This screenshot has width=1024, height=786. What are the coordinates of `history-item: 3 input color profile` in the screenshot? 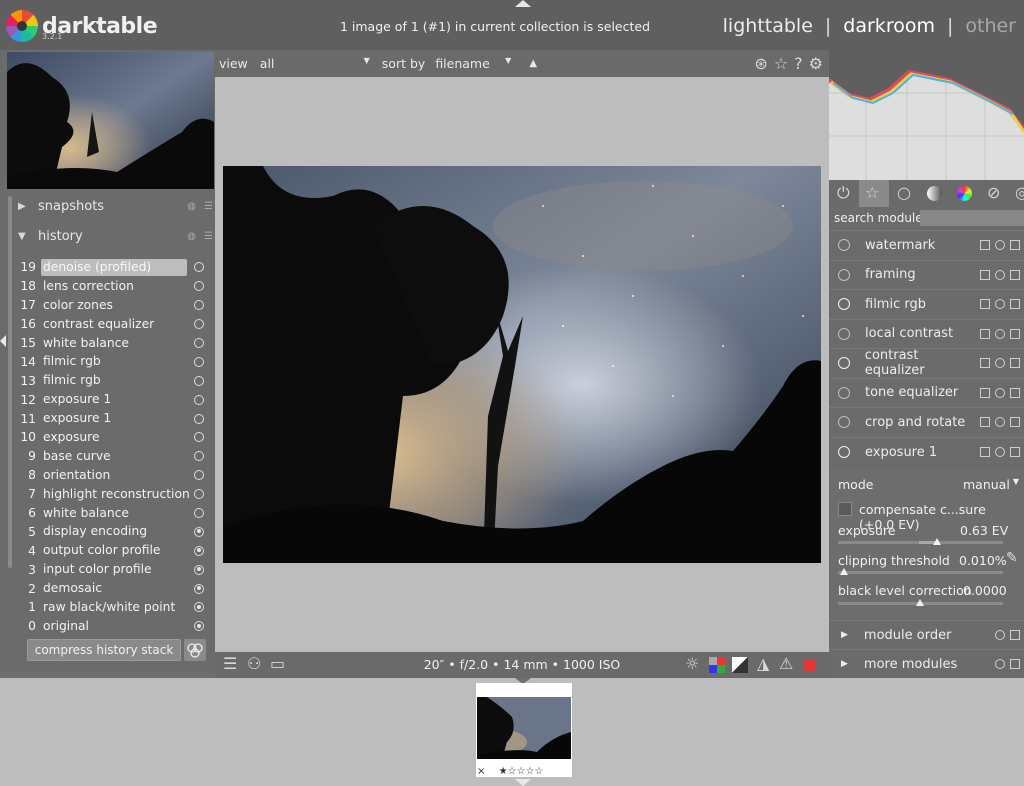 It's located at (115, 569).